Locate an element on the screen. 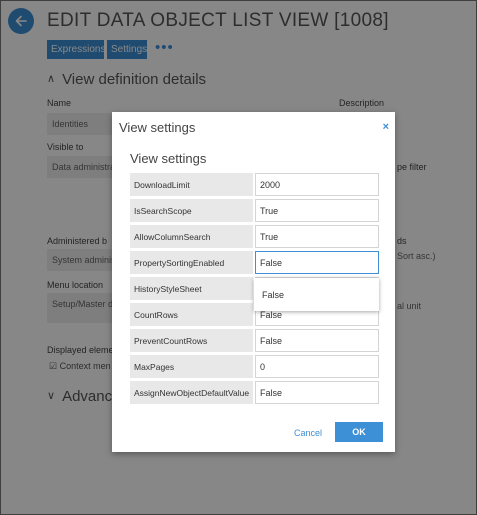  assign-new-object-default-value-input: False is located at coordinates (317, 392).